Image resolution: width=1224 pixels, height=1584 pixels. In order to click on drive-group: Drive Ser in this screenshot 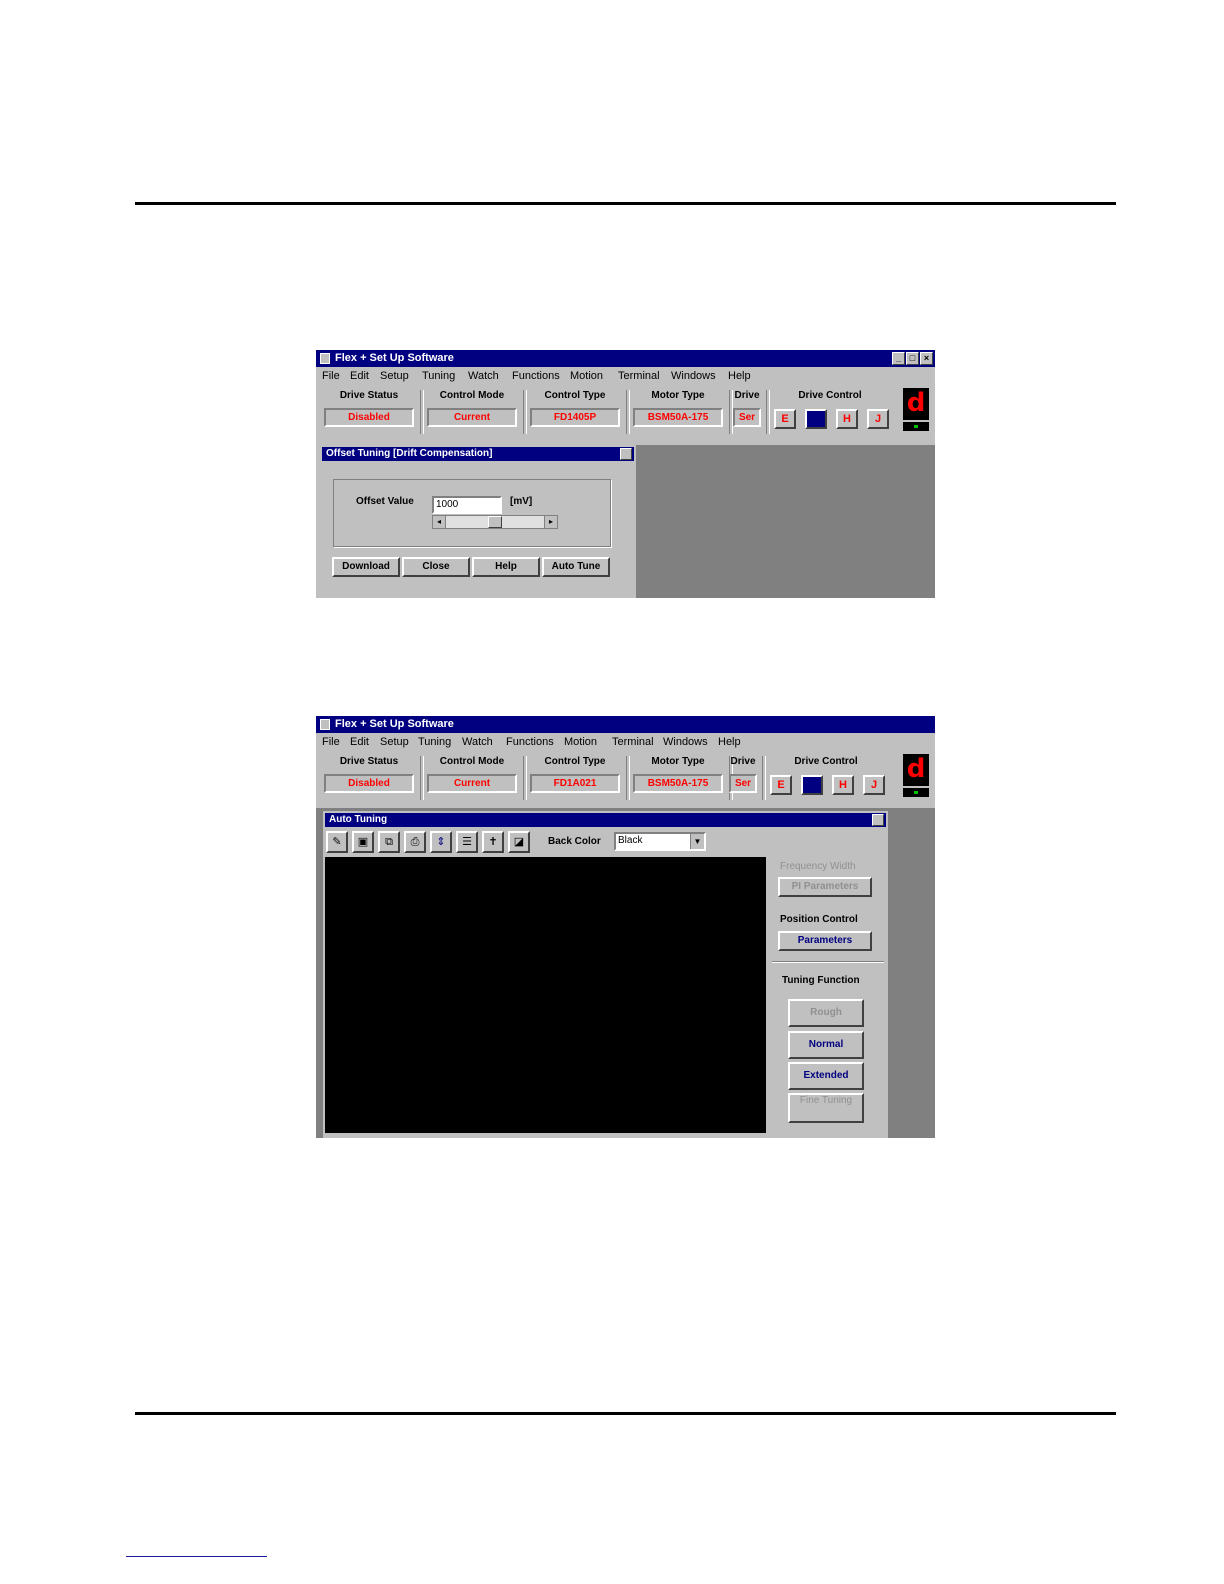, I will do `click(743, 778)`.